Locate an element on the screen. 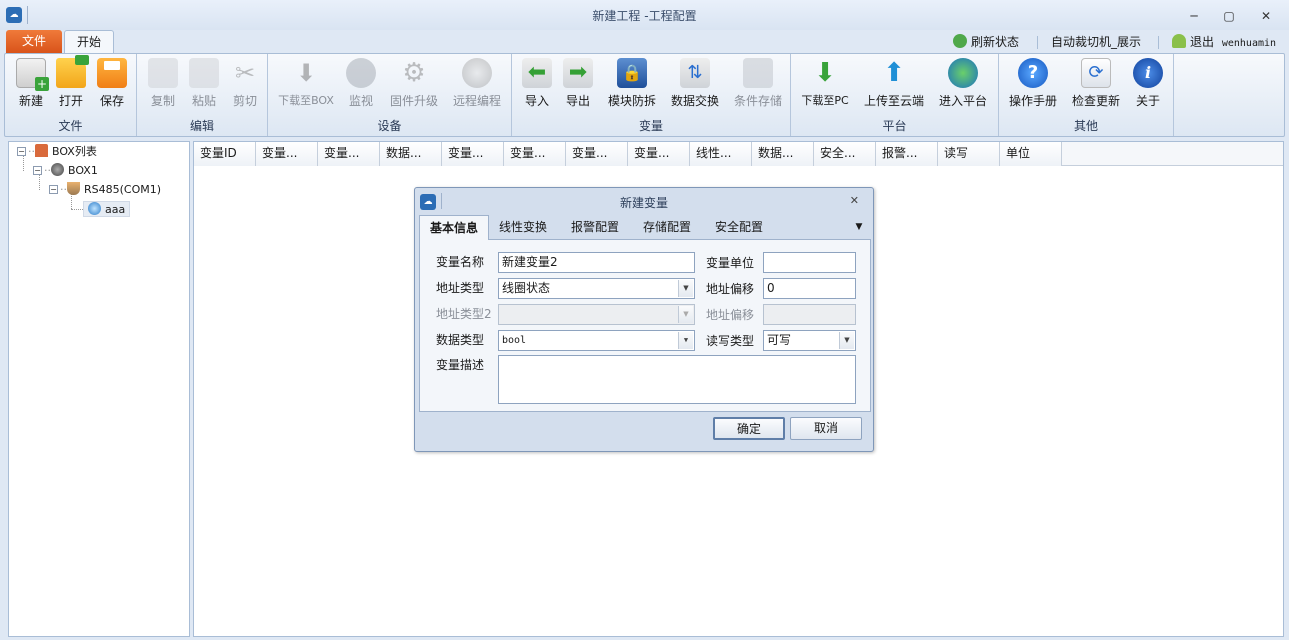 This screenshot has height=640, width=1289. var-name-input: 新建变量2 is located at coordinates (596, 262).